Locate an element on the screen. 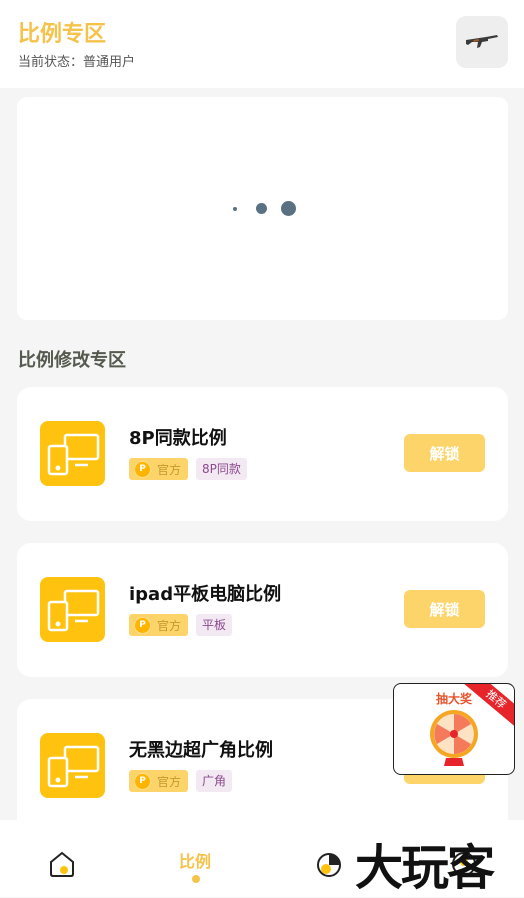 The image size is (524, 898). tab-stats is located at coordinates (330, 864).